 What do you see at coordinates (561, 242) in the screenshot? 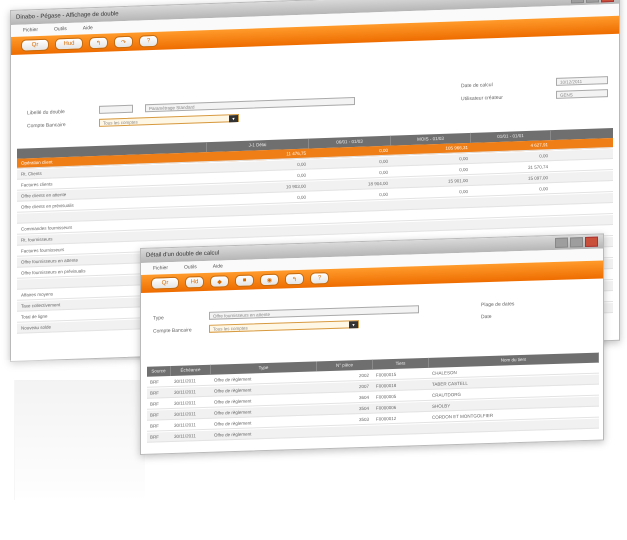
I see `detail-minimize-button` at bounding box center [561, 242].